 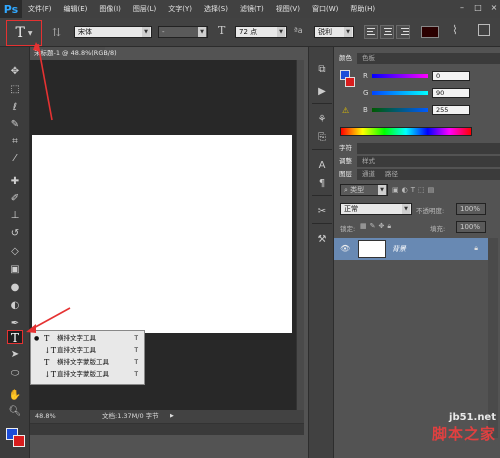 I want to click on menu-filter: 滤镜(T), so click(x=252, y=9).